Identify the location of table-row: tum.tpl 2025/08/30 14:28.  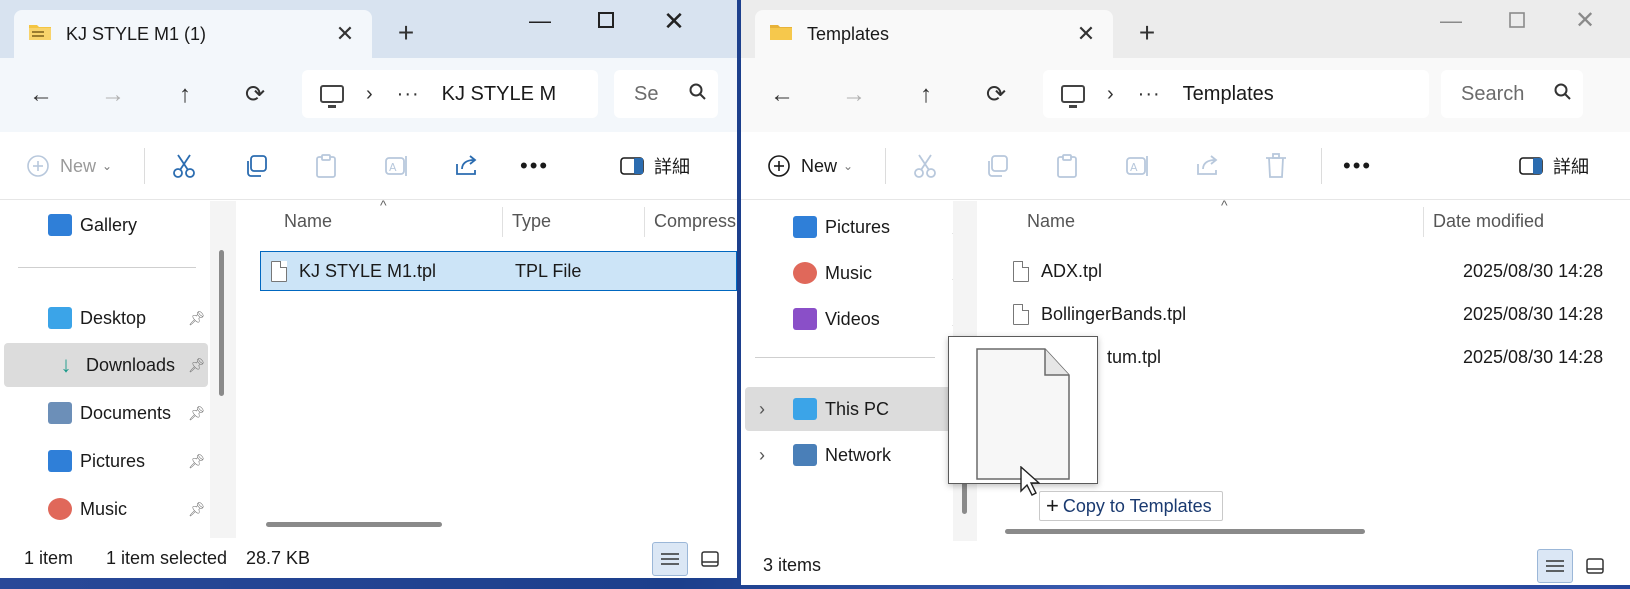
(1313, 357).